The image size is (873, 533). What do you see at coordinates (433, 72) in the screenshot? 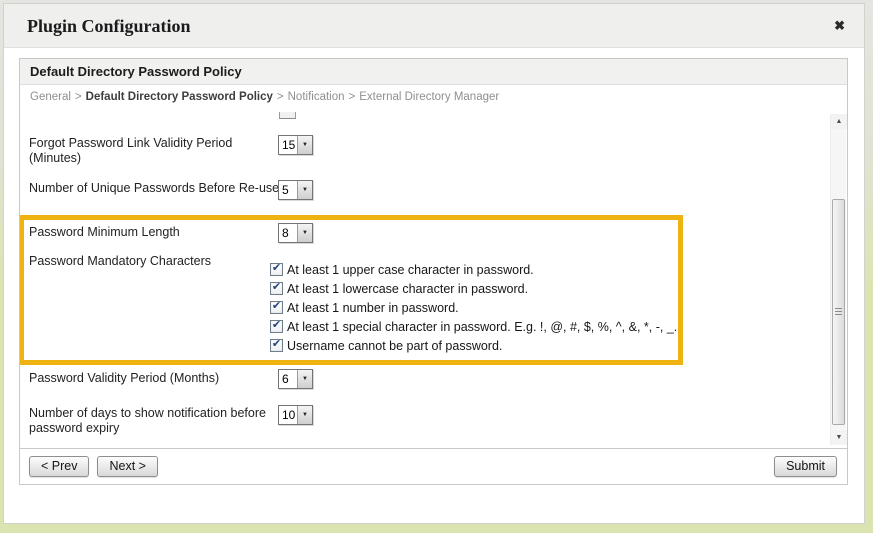
I see `panel-title: Default Directory Password Policy` at bounding box center [433, 72].